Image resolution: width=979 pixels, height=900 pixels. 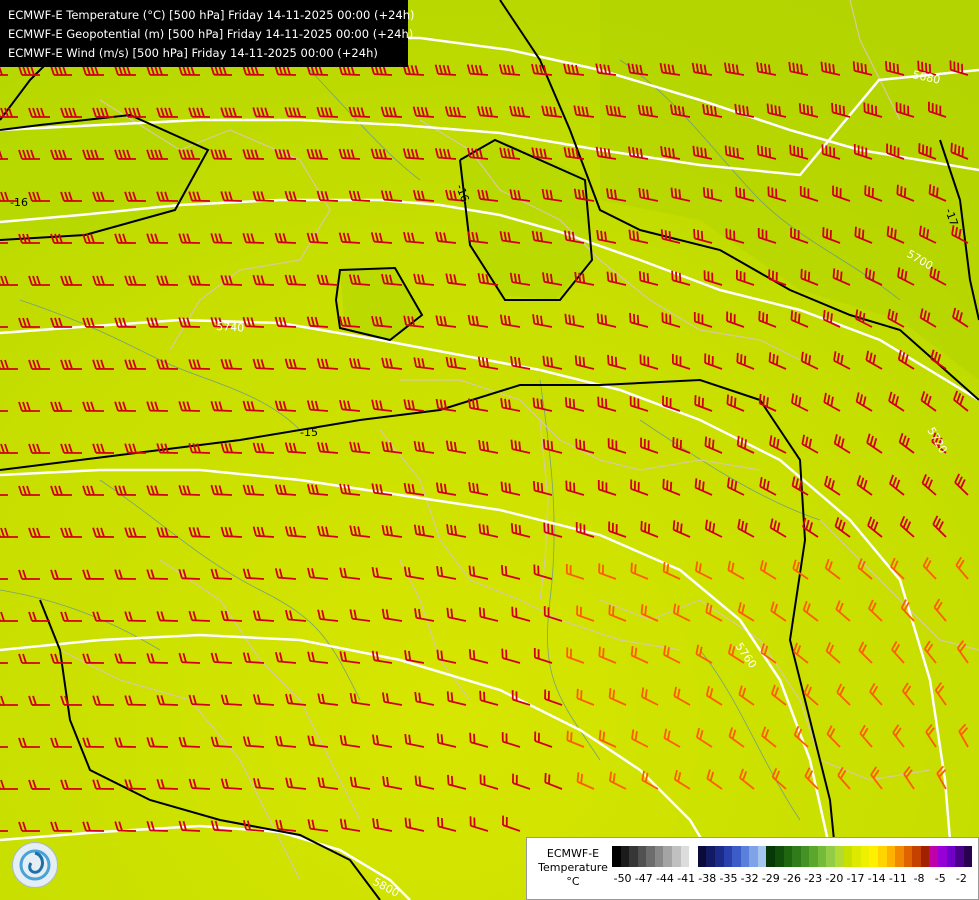 What do you see at coordinates (35, 865) in the screenshot?
I see `logo-icon` at bounding box center [35, 865].